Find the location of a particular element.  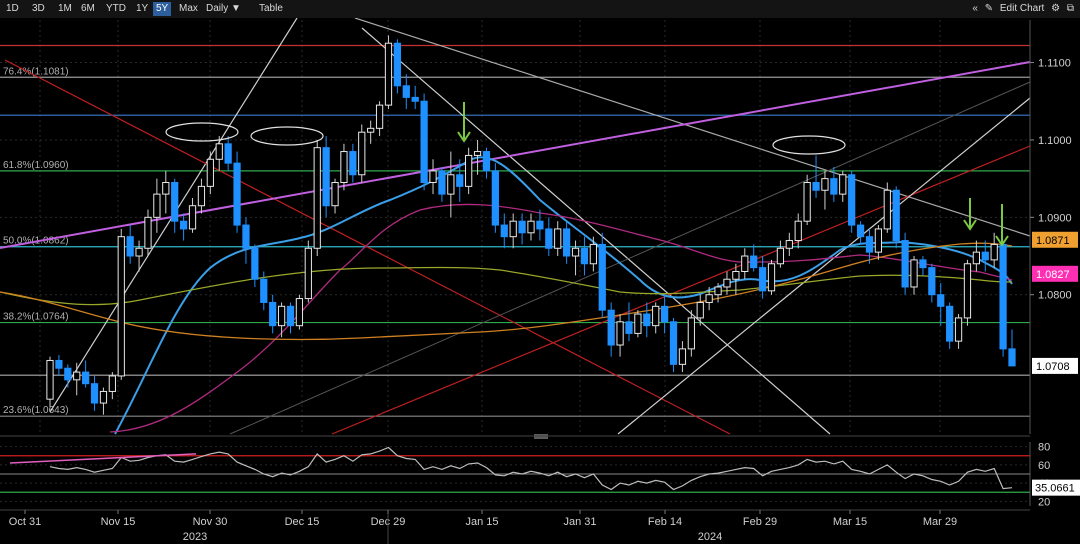

caret-down-icon: ▼ is located at coordinates (236, 8).